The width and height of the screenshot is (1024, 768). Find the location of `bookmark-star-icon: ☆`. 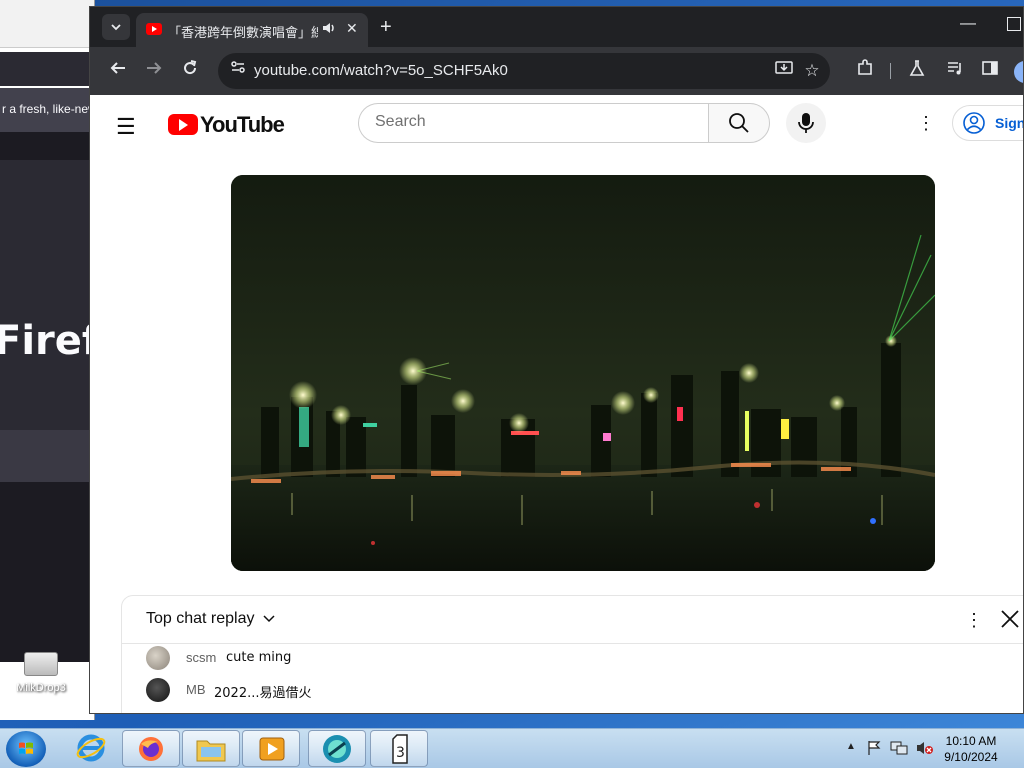

bookmark-star-icon: ☆ is located at coordinates (812, 71).